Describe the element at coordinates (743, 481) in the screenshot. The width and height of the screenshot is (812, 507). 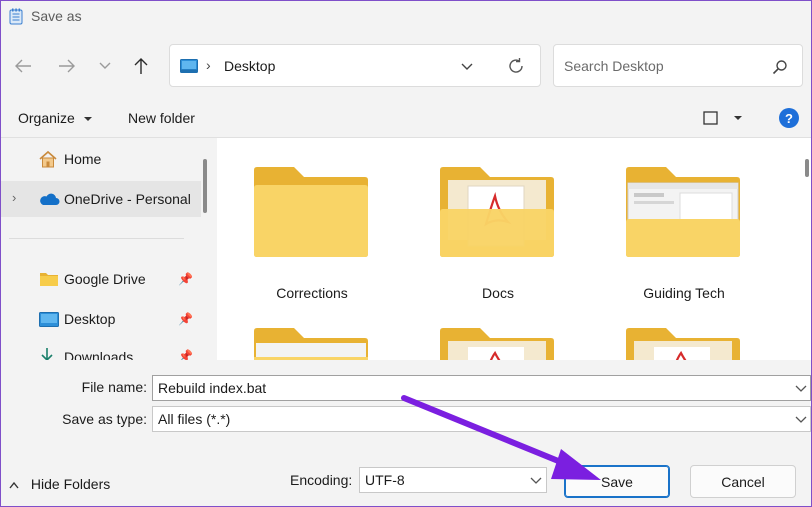
I see `cancel-button: Cancel` at that location.